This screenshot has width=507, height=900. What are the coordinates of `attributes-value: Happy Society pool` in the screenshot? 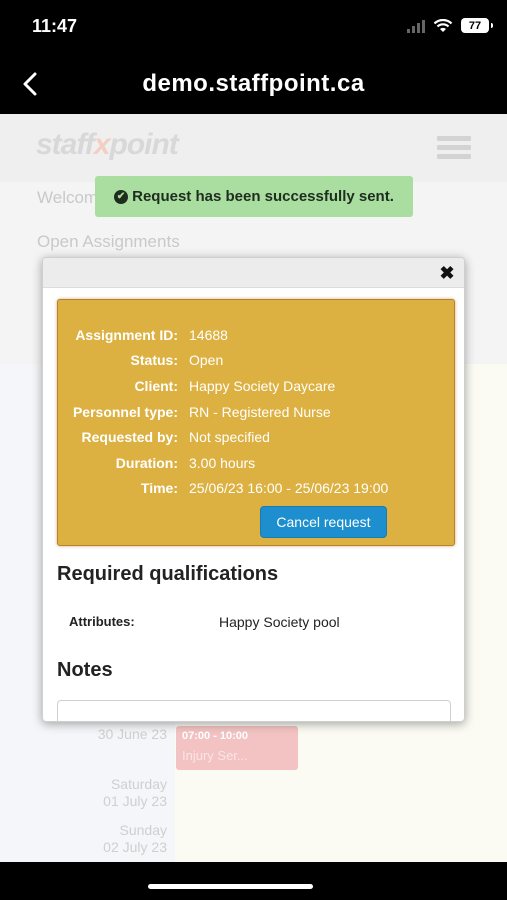 It's located at (279, 622).